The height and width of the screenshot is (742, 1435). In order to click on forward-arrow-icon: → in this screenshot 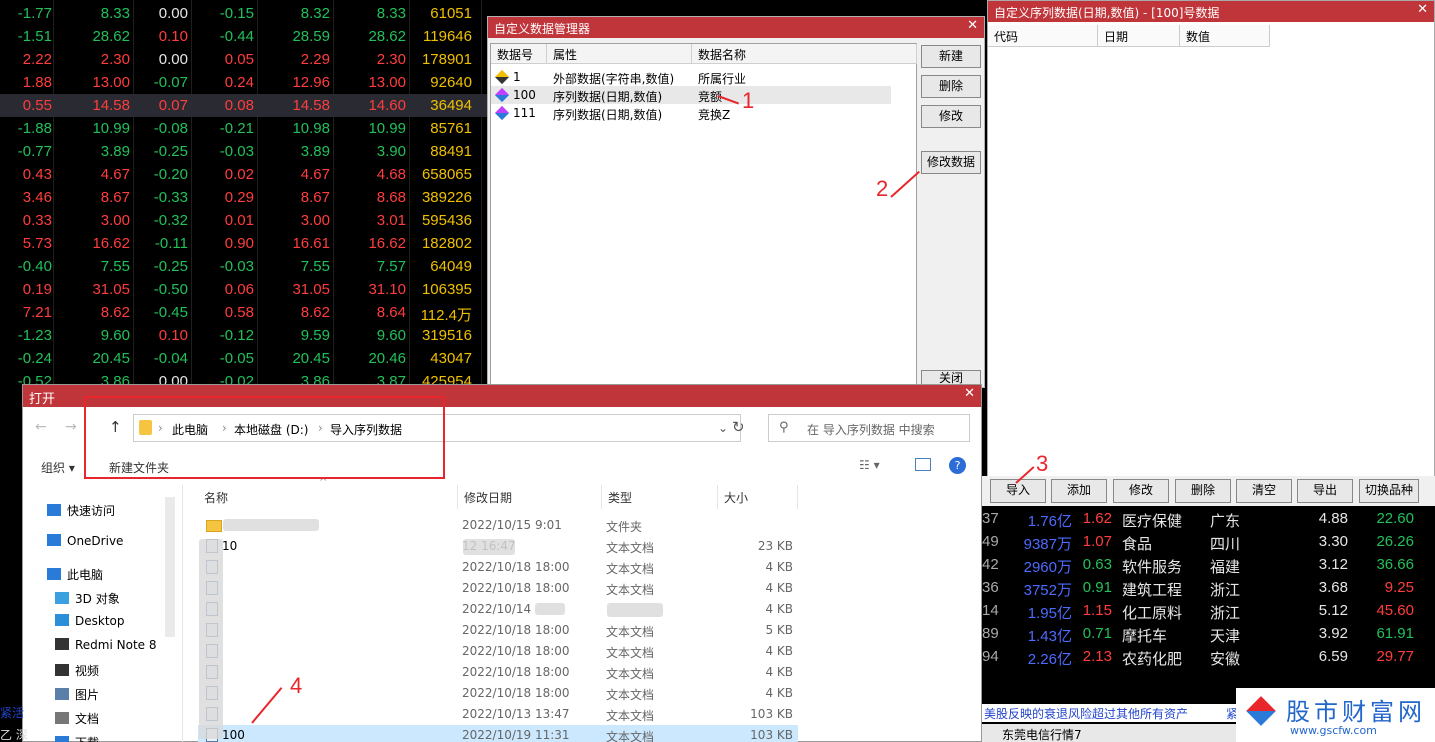, I will do `click(71, 427)`.